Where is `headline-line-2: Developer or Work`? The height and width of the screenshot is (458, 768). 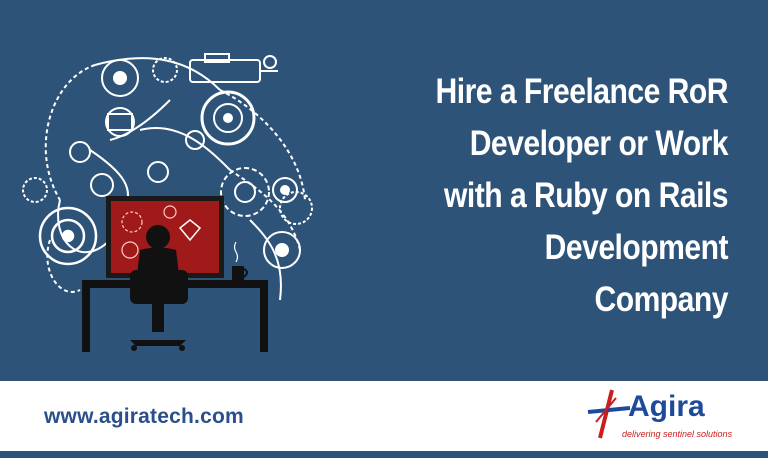
headline-line-2: Developer or Work is located at coordinates (599, 143).